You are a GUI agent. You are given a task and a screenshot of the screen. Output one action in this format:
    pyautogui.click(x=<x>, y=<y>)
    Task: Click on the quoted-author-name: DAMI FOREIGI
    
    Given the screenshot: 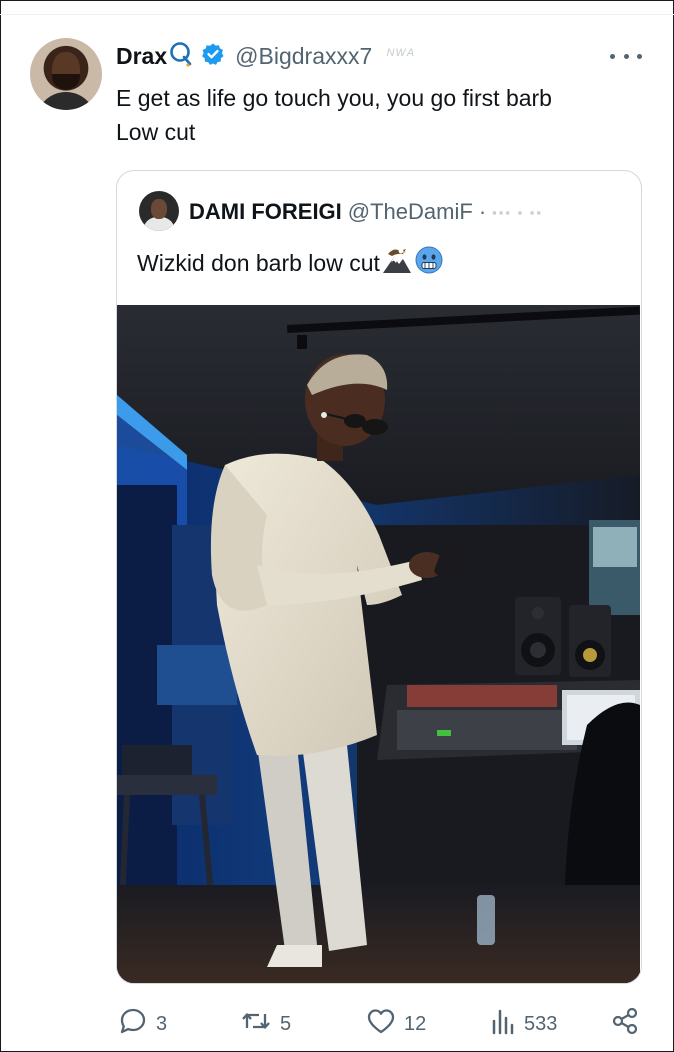 What is the action you would take?
    pyautogui.click(x=265, y=212)
    